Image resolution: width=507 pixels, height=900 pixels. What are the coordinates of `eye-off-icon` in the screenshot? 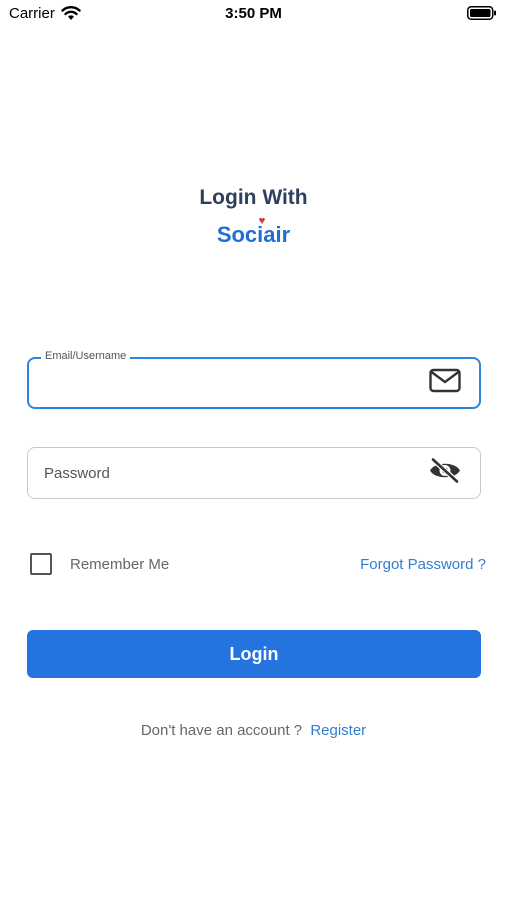 It's located at (445, 473).